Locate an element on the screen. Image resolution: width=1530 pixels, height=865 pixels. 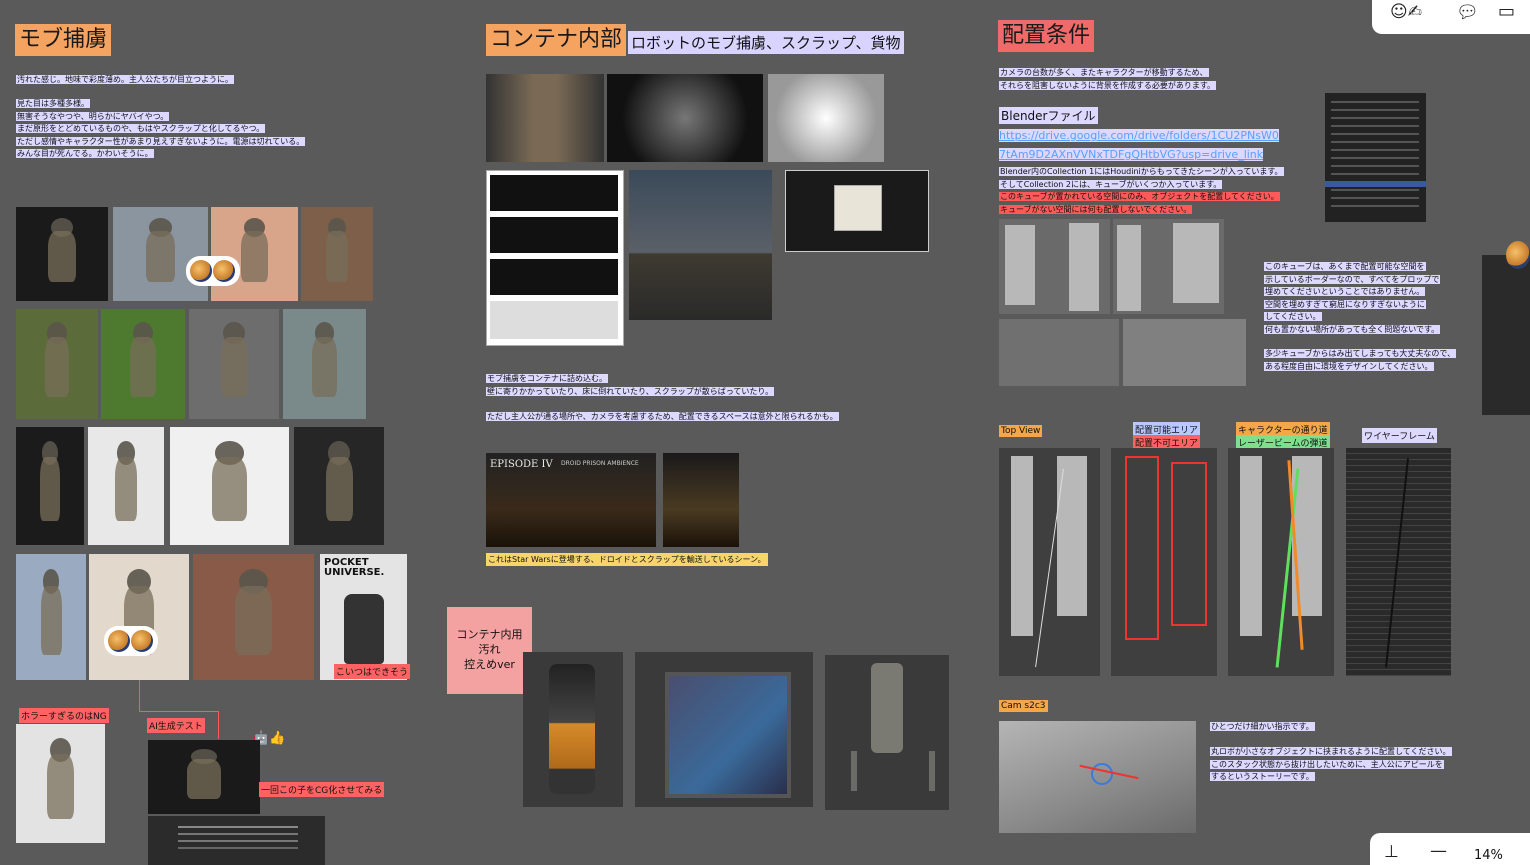
tank-shape is located at coordinates (887, 708).